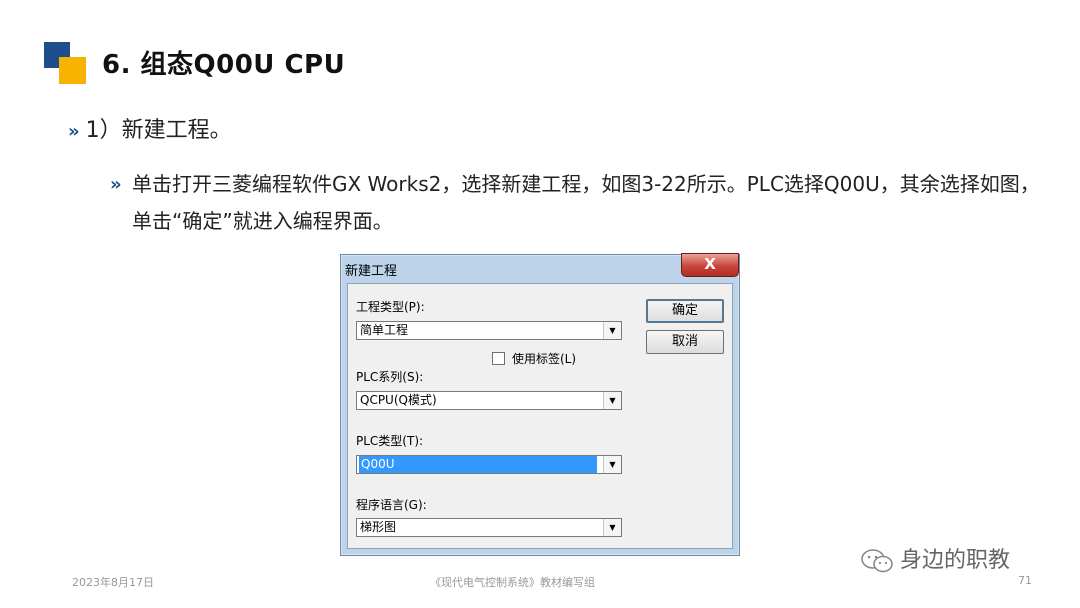 Image resolution: width=1080 pixels, height=608 pixels. What do you see at coordinates (685, 311) in the screenshot?
I see `ok-button: 确定` at bounding box center [685, 311].